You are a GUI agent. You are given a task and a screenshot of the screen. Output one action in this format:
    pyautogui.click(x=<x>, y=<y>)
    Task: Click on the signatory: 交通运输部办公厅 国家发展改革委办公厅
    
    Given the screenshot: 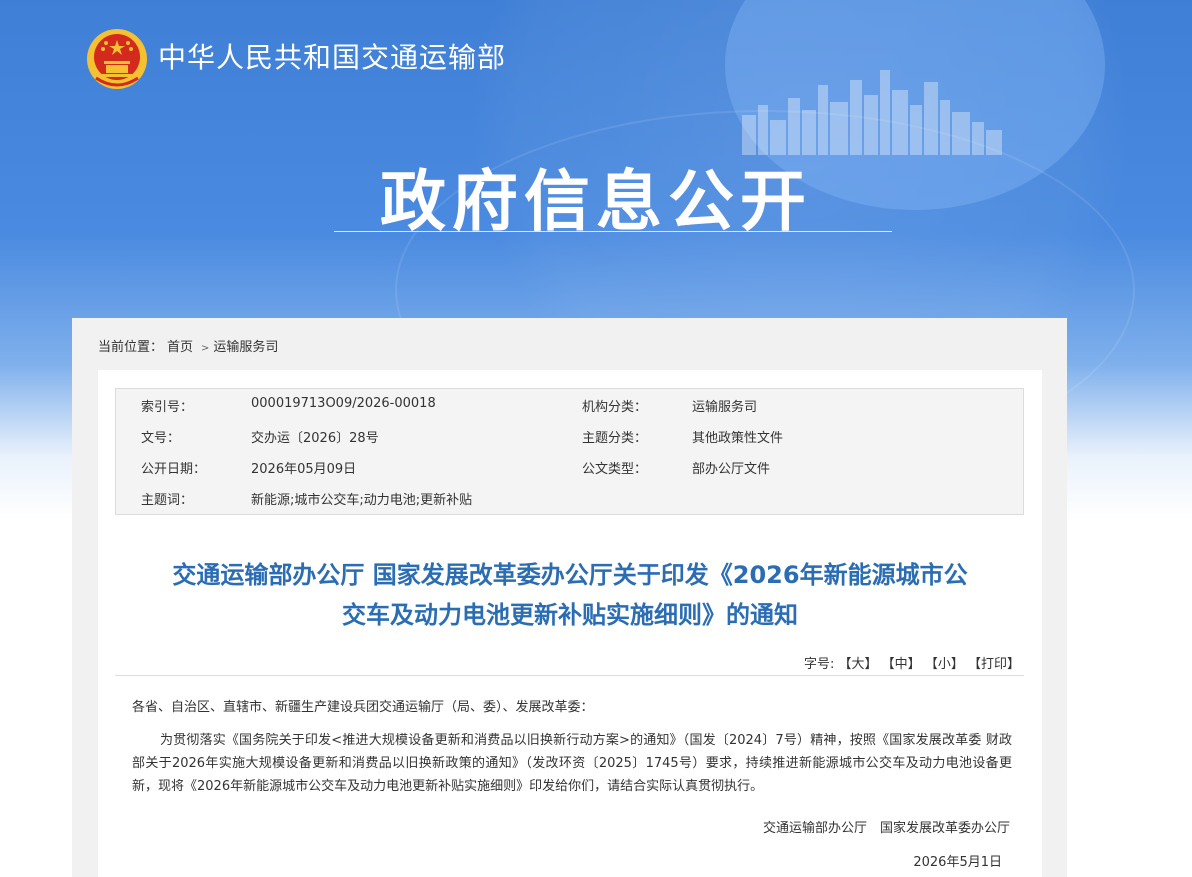 What is the action you would take?
    pyautogui.click(x=886, y=828)
    